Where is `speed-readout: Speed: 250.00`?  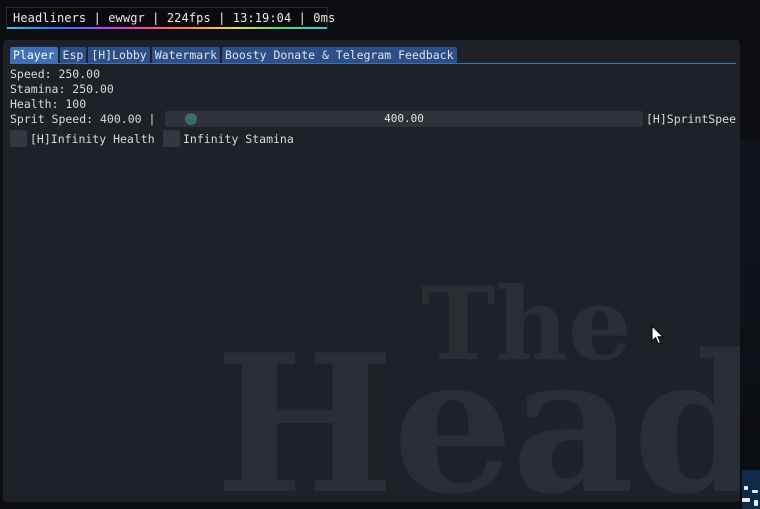 speed-readout: Speed: 250.00 is located at coordinates (55, 74).